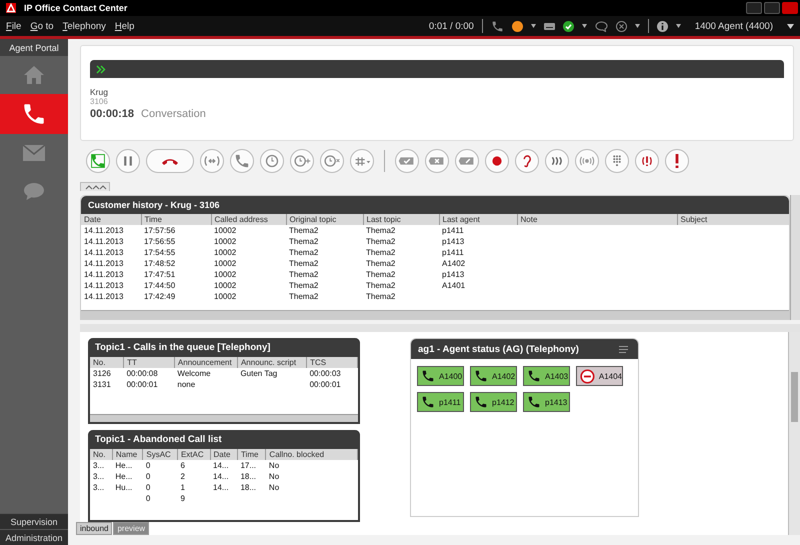 The image size is (800, 545). I want to click on sidebar-link: Administration, so click(34, 537).